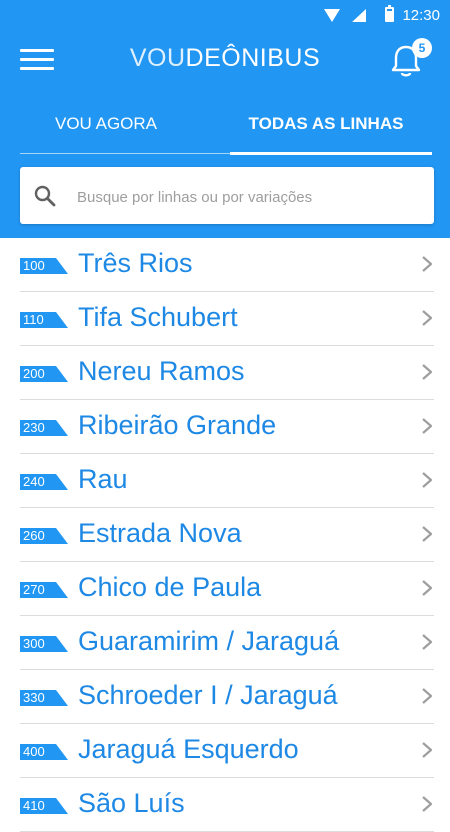 The image size is (450, 832). What do you see at coordinates (34, 373) in the screenshot?
I see `line-number: 200` at bounding box center [34, 373].